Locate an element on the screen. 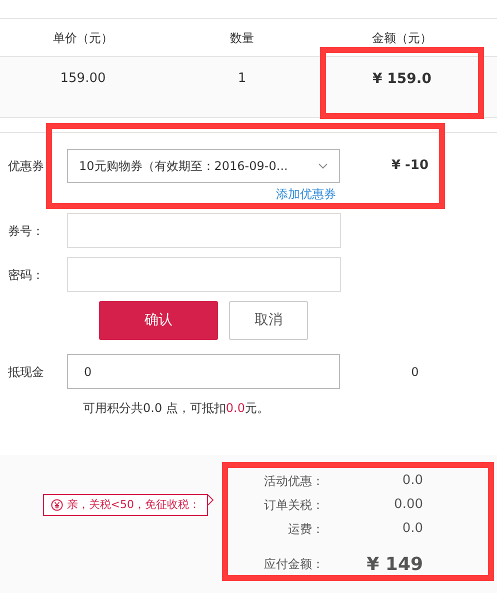 The width and height of the screenshot is (497, 593). summary-label: 运费： is located at coordinates (306, 529).